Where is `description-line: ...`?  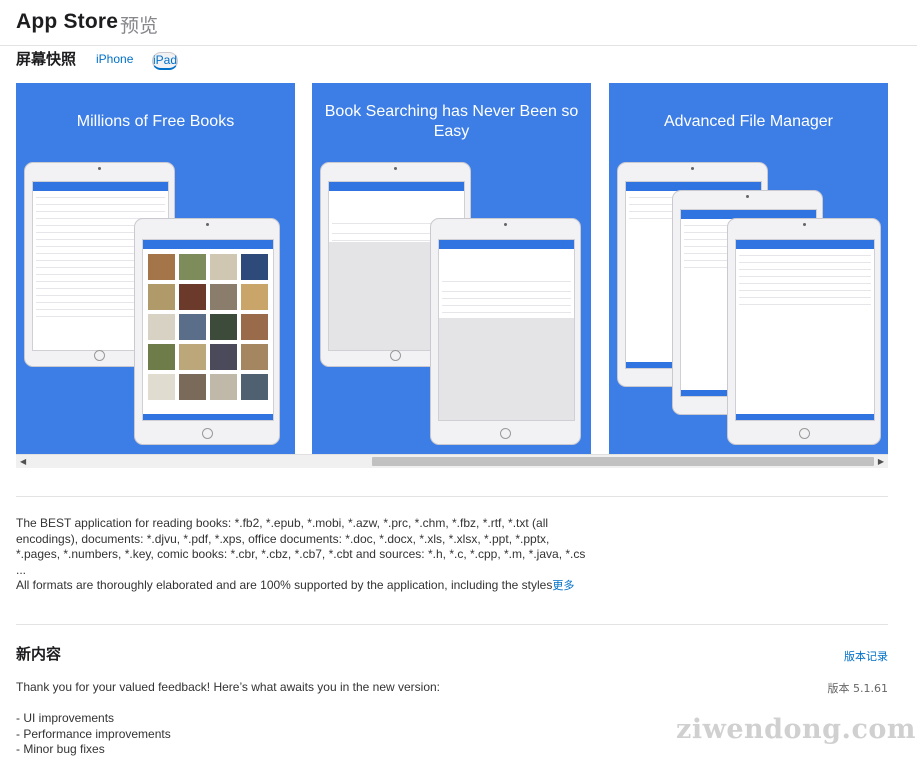
description-line: ... is located at coordinates (21, 569).